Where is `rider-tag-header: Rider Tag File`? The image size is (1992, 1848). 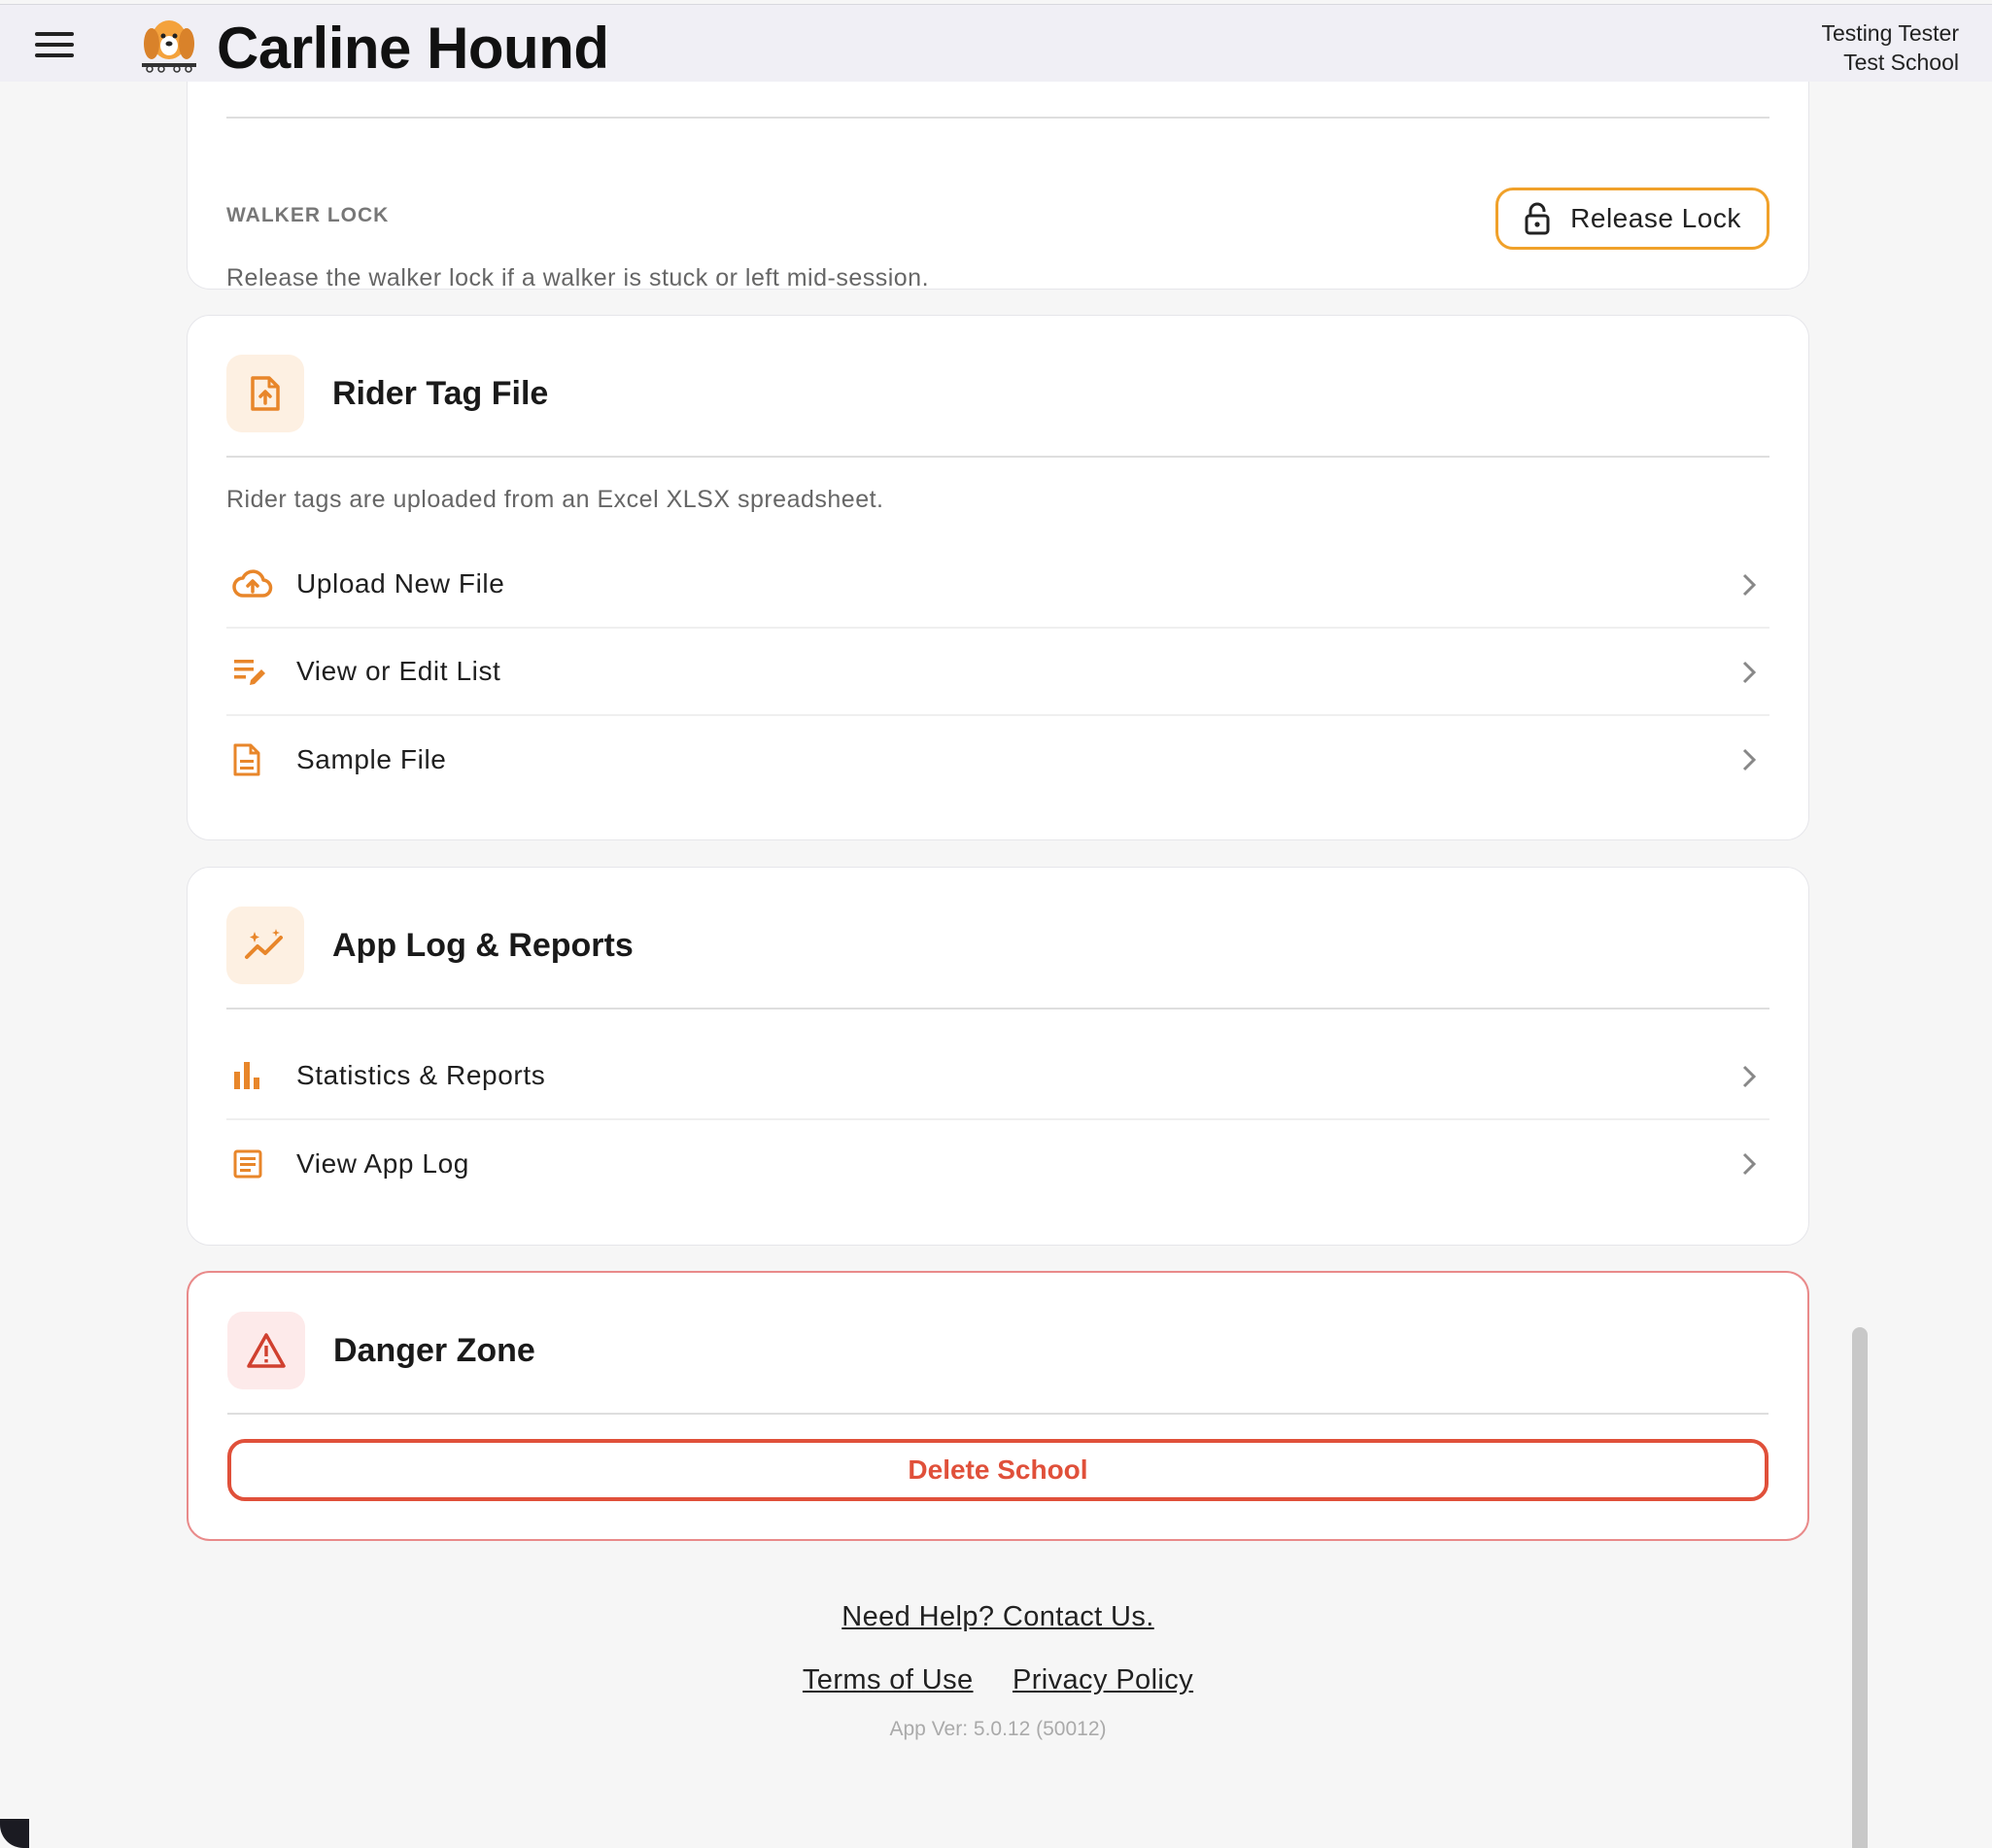
rider-tag-header: Rider Tag File is located at coordinates (387, 393).